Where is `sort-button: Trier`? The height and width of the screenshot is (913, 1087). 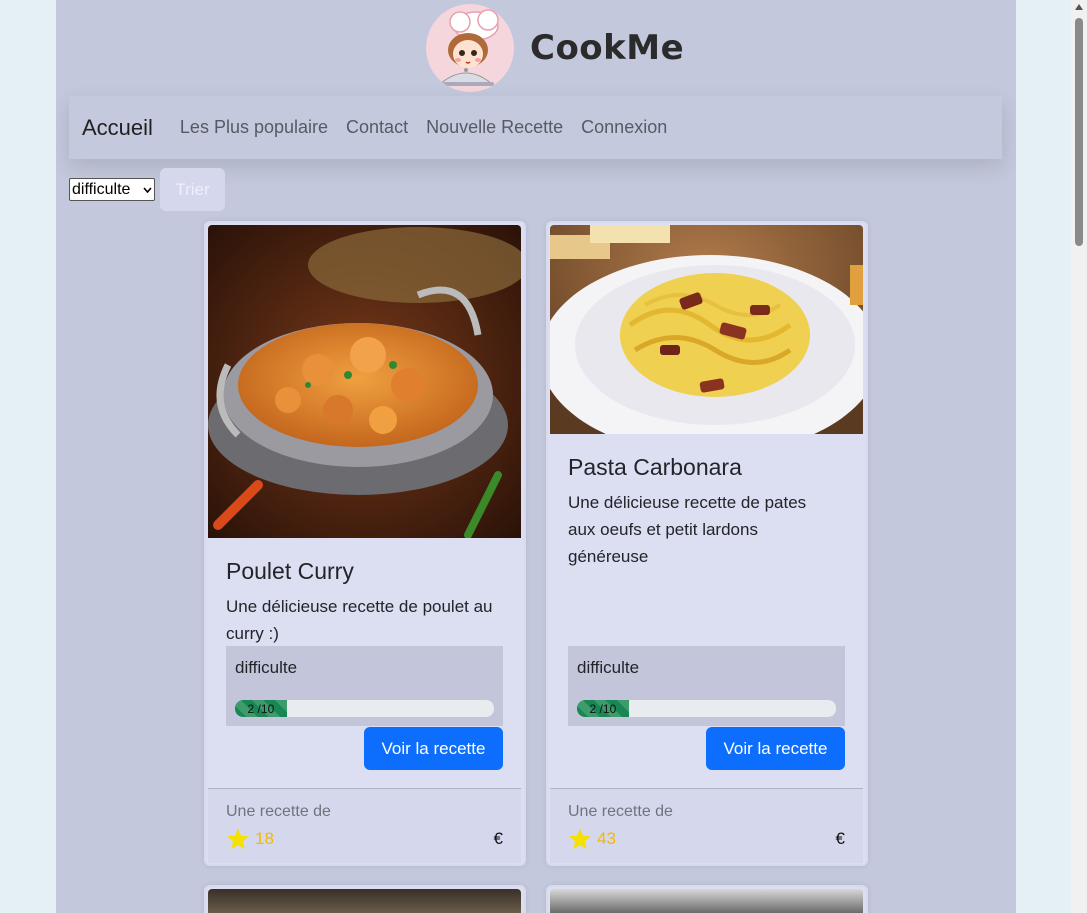
sort-button: Trier is located at coordinates (192, 189).